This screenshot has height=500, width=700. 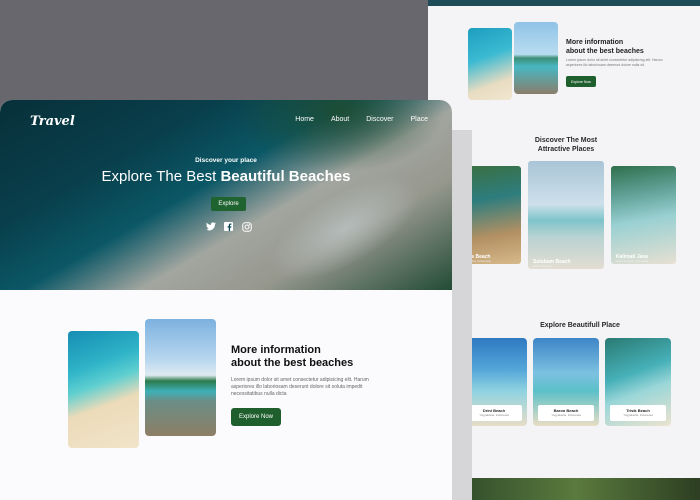 I want to click on back-footer-image, so click(x=576, y=489).